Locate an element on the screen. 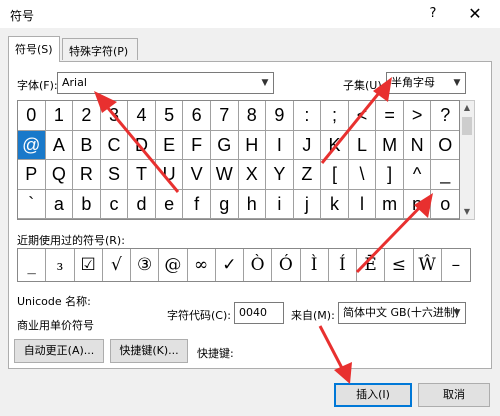 This screenshot has height=416, width=500. symbol-cell: B is located at coordinates (87, 145).